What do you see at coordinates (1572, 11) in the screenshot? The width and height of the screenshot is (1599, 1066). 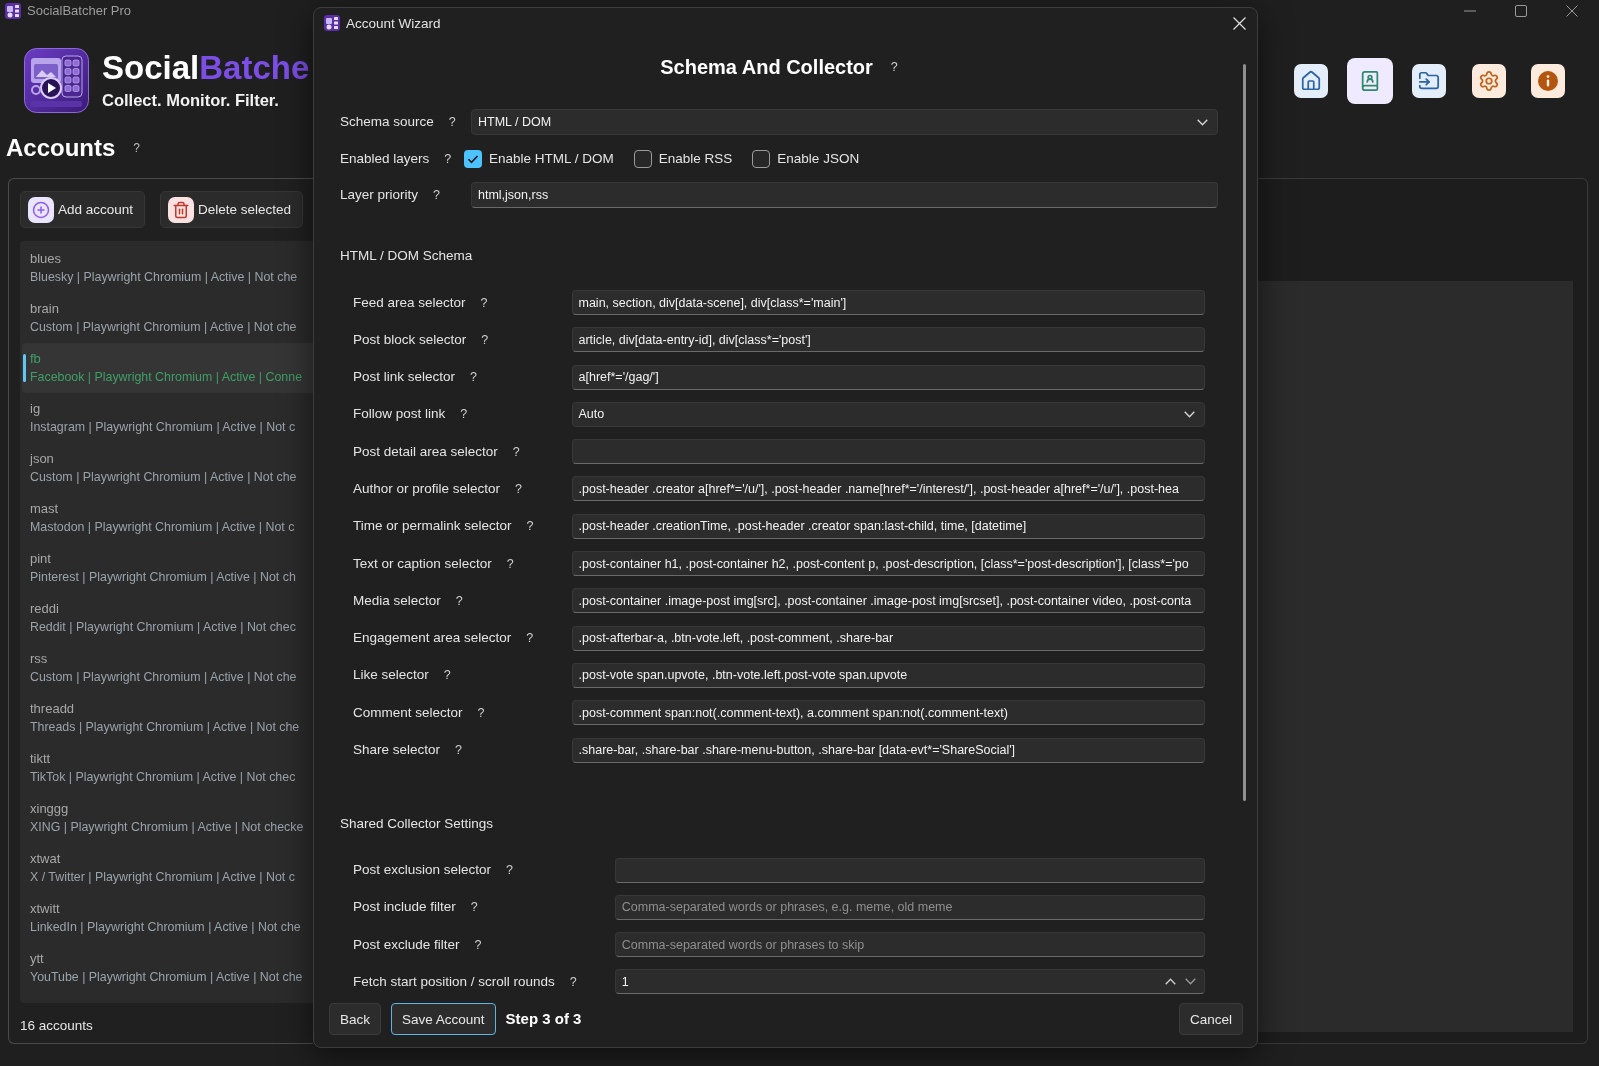 I see `close-icon` at bounding box center [1572, 11].